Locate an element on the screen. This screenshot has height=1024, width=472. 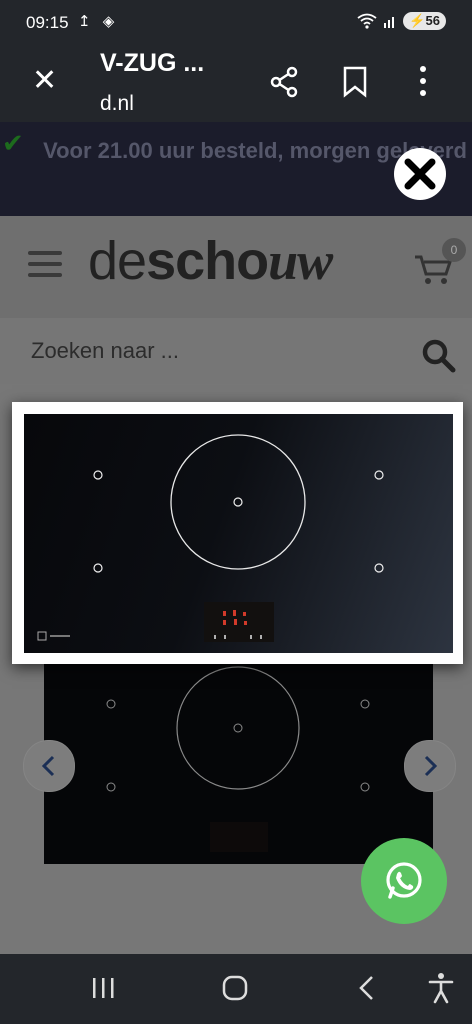
bookmark-icon is located at coordinates (355, 82).